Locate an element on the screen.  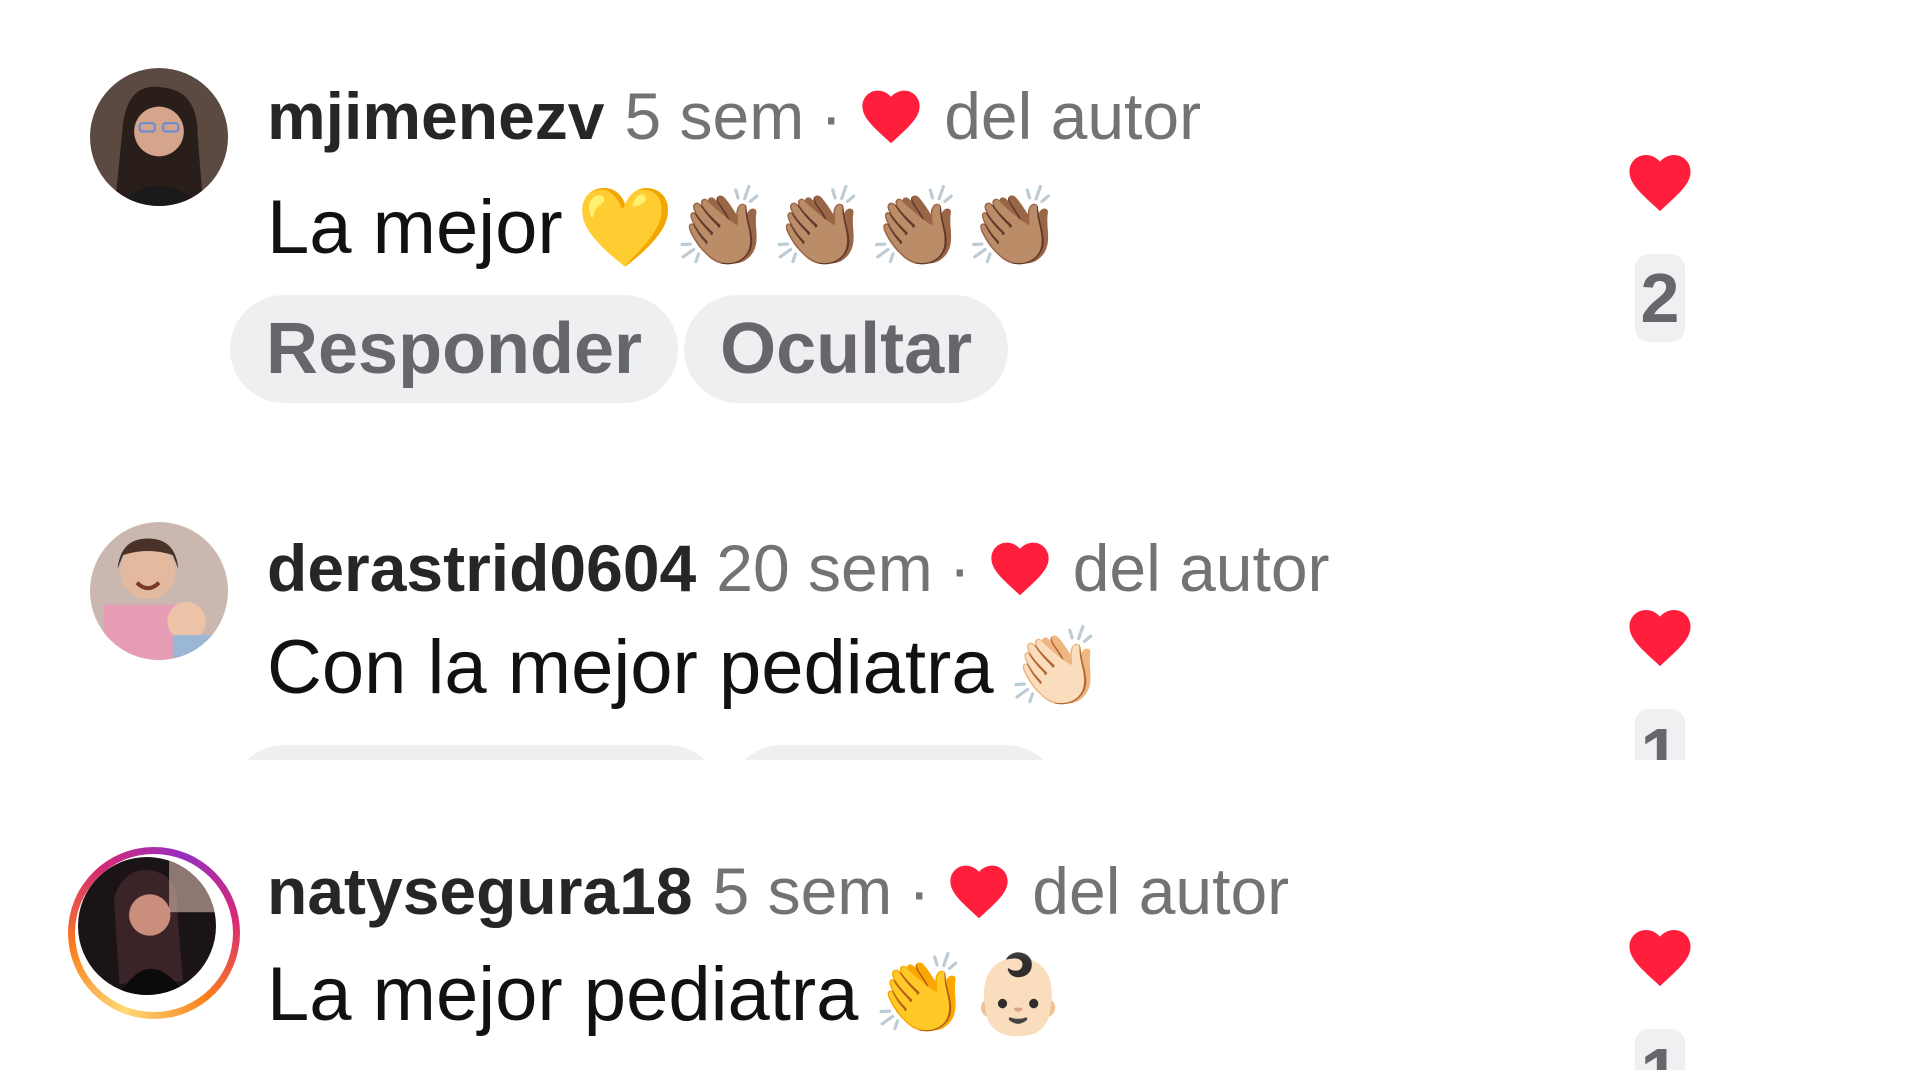
comment-emojis: 👏🏻 is located at coordinates (1056, 668).